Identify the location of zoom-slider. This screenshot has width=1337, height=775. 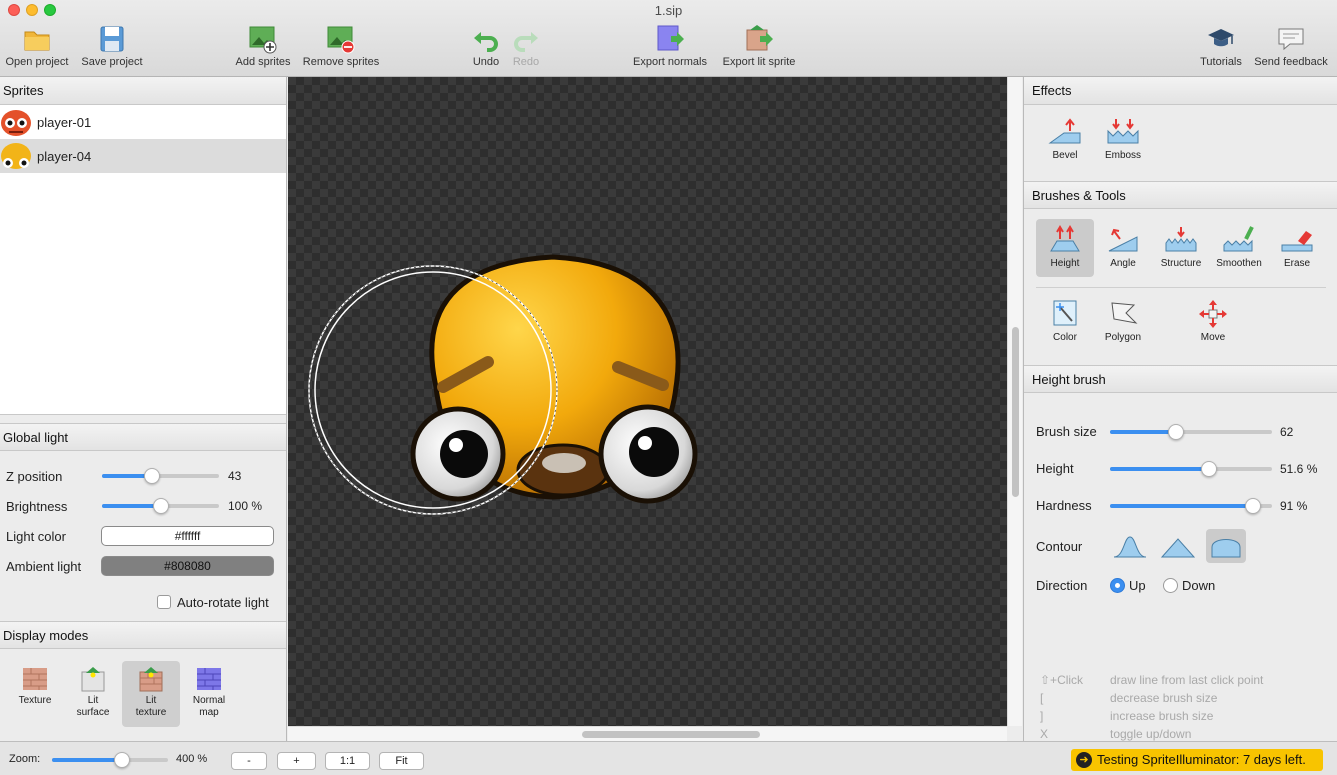
(110, 760).